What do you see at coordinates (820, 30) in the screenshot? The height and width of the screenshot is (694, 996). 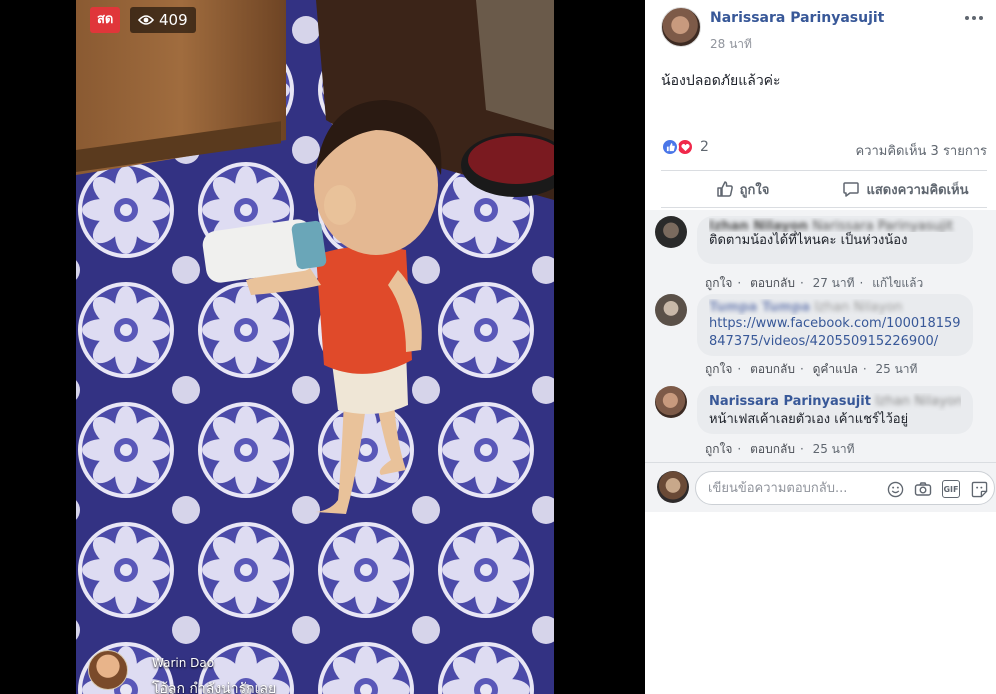 I see `post-header: Narissara Parinyasujit 28 นาที` at bounding box center [820, 30].